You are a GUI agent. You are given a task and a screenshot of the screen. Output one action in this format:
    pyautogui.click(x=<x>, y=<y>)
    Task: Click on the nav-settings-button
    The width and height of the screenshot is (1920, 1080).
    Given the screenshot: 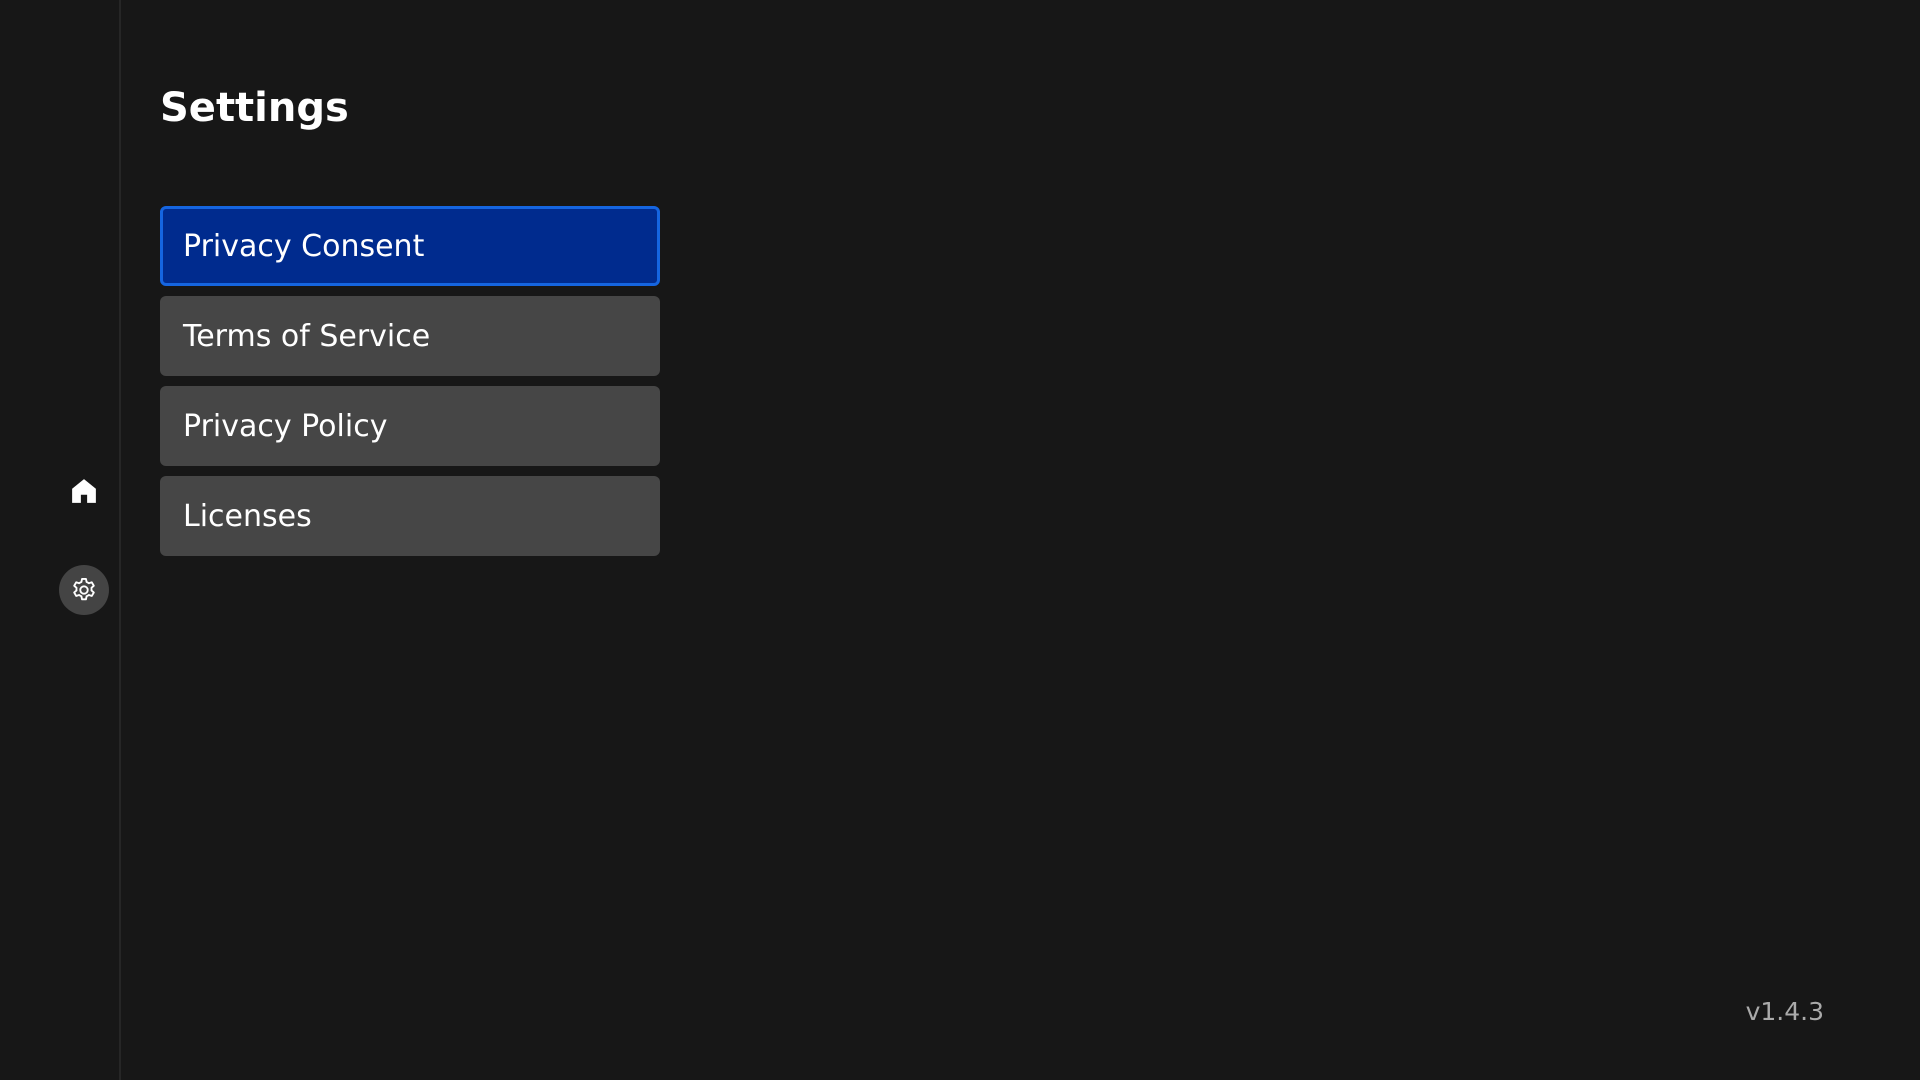 What is the action you would take?
    pyautogui.click(x=84, y=590)
    